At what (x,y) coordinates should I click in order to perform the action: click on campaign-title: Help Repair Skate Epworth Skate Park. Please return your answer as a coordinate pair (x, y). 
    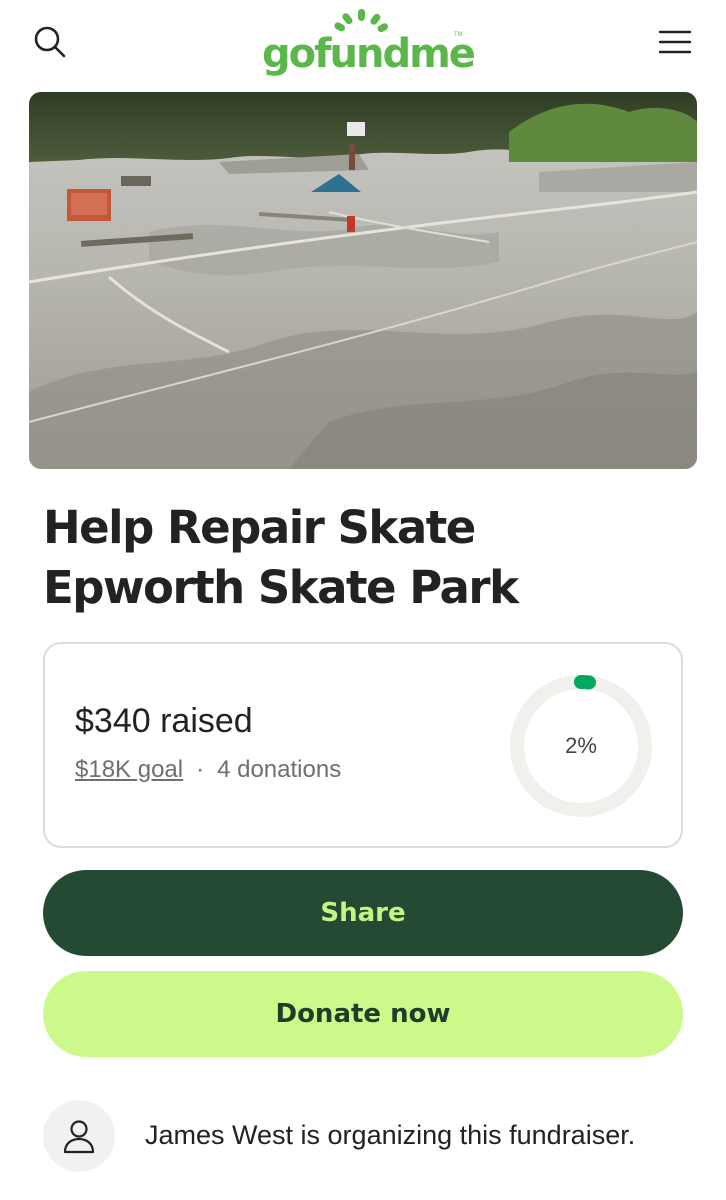
    Looking at the image, I should click on (281, 557).